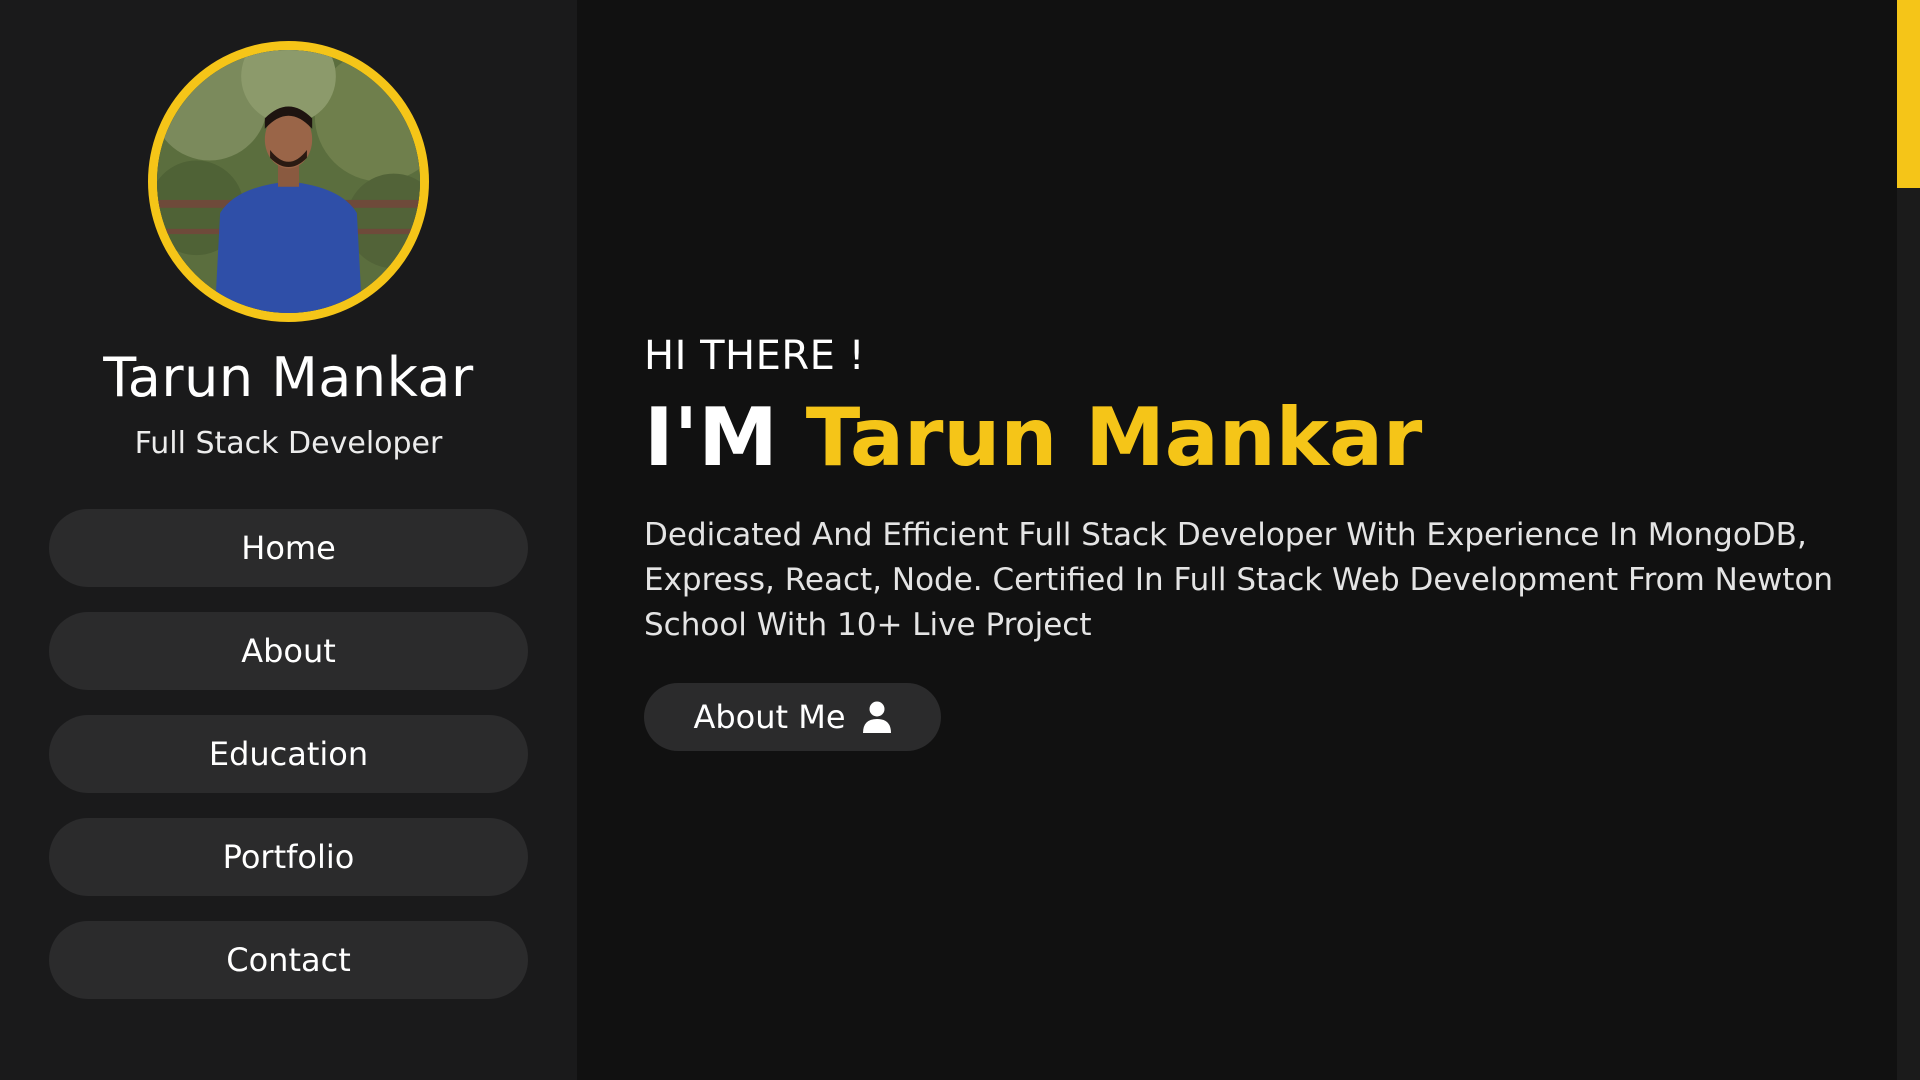 This screenshot has height=1080, width=1920. Describe the element at coordinates (288, 377) in the screenshot. I see `profile-name: Tarun Mankar` at that location.